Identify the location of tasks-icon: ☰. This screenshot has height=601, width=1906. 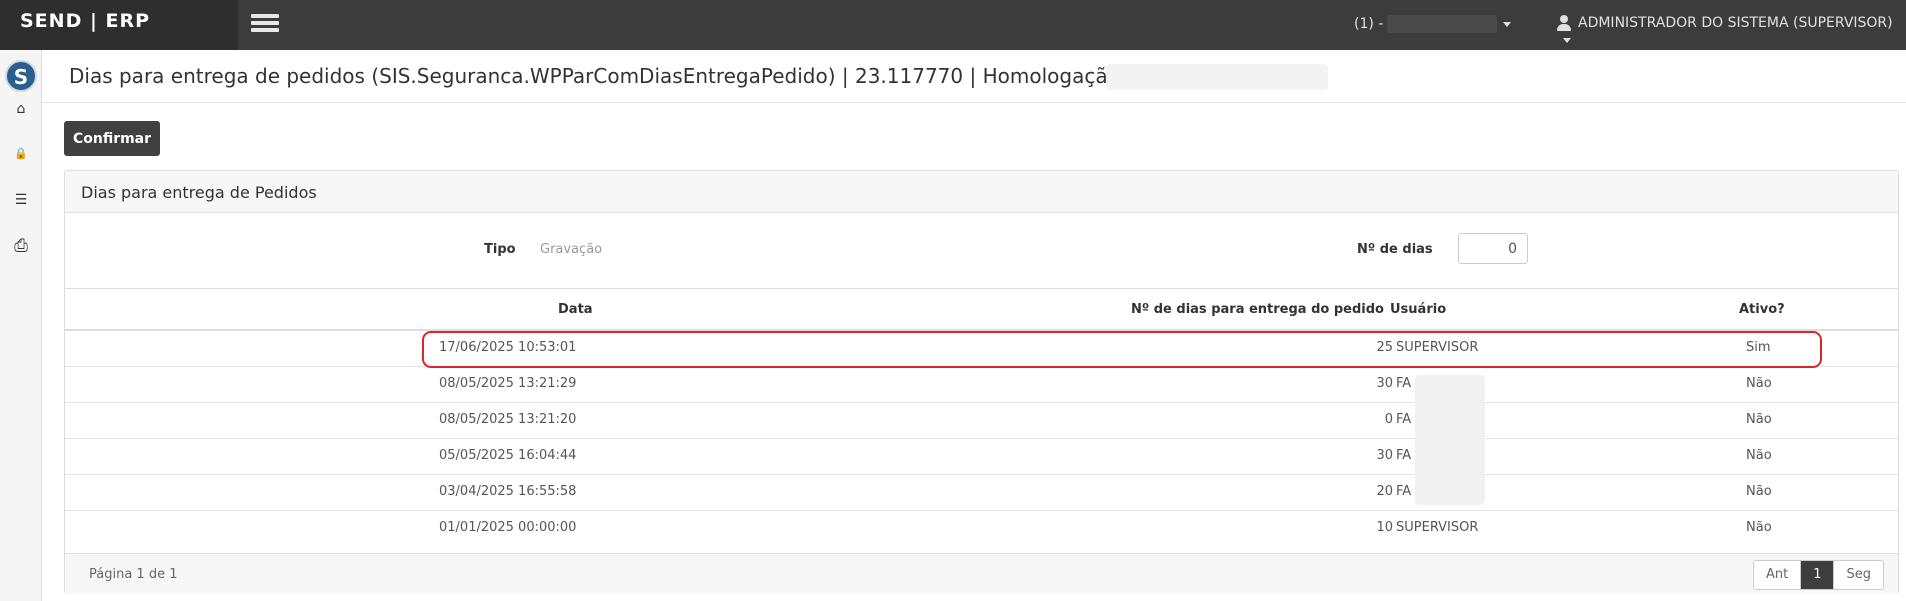
(21, 200).